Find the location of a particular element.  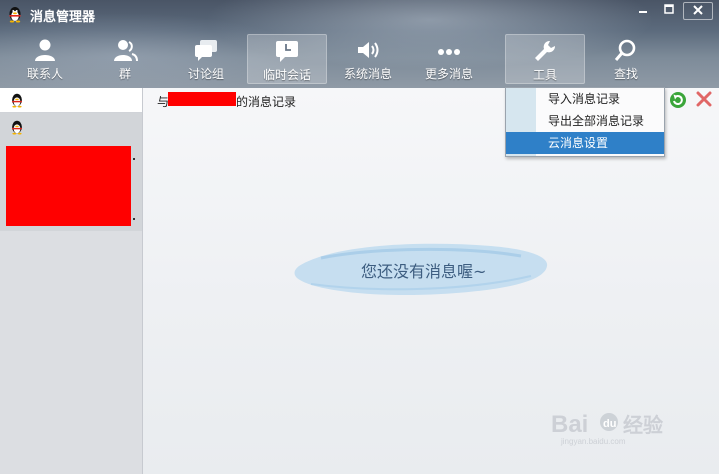

discussion-icon is located at coordinates (206, 50).